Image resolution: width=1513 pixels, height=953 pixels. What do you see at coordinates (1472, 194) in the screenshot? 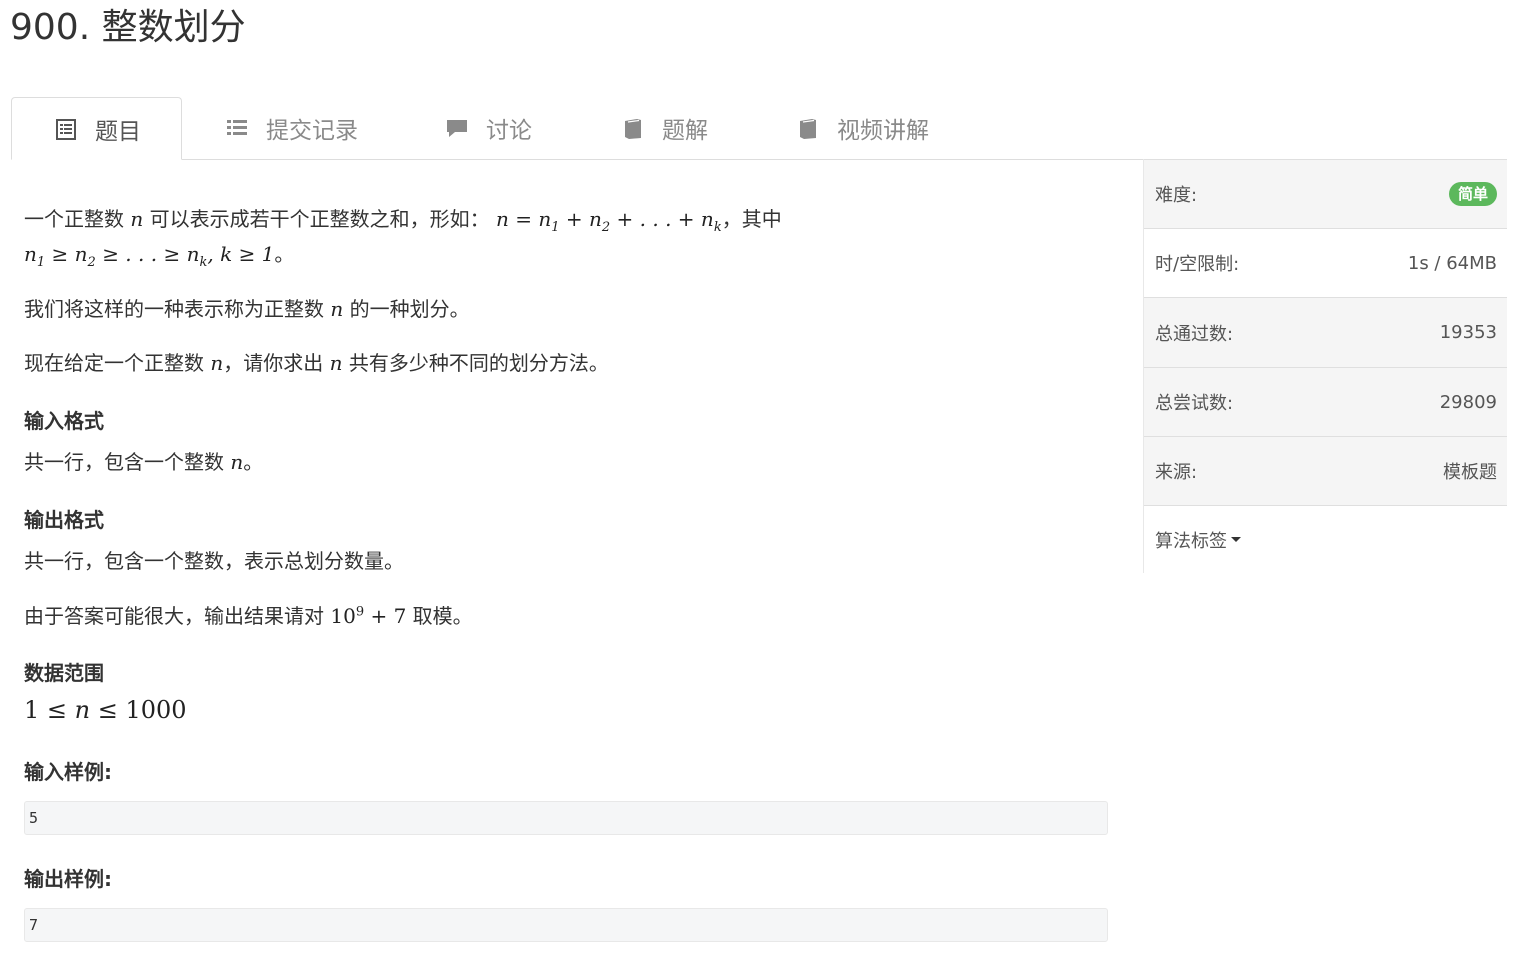
I see `difficulty-badge: 简单` at bounding box center [1472, 194].